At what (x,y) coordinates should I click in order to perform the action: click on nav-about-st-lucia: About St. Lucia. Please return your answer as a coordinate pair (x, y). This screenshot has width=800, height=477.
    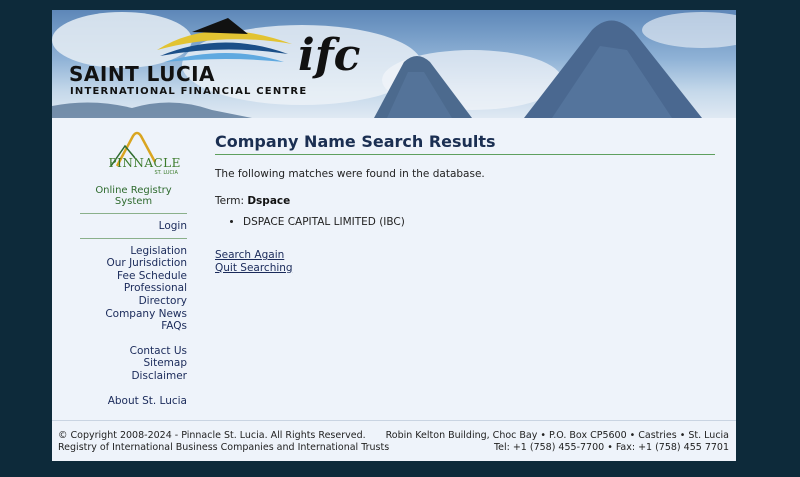
    Looking at the image, I should click on (133, 401).